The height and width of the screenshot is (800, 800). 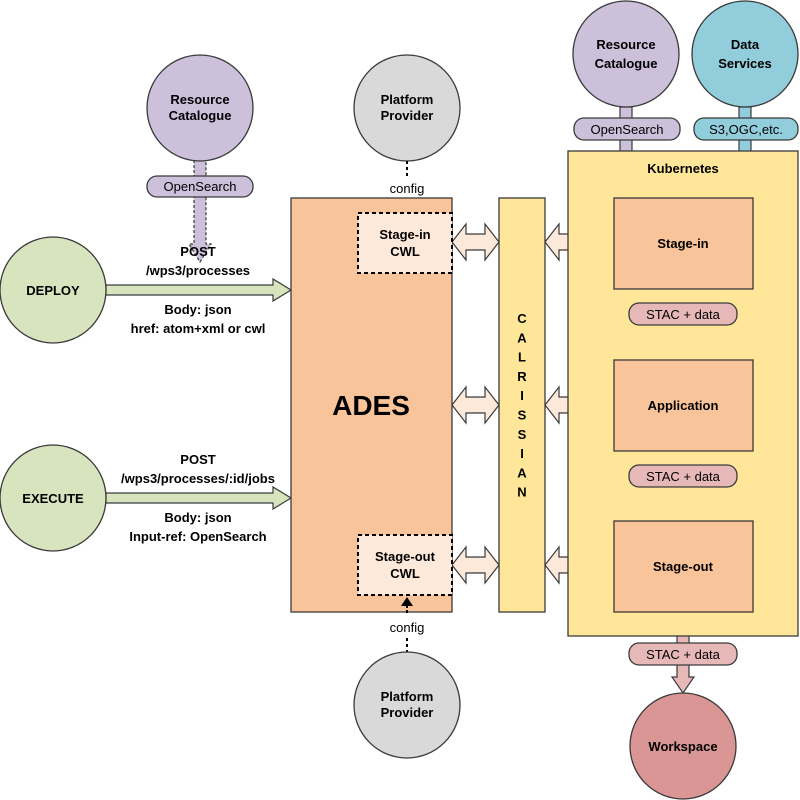 I want to click on calrissian-letter: C, so click(x=522, y=318).